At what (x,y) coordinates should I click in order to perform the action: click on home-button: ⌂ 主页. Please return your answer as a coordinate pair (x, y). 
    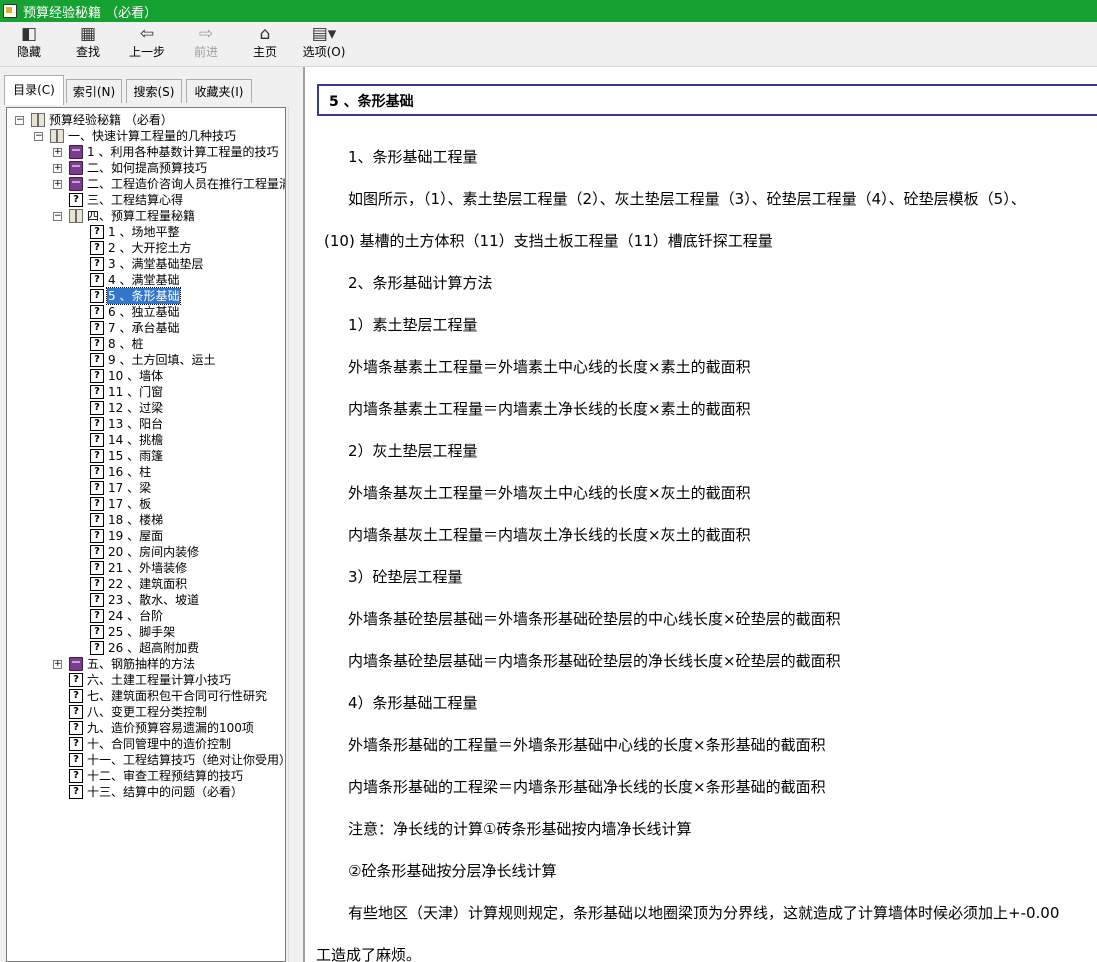
    Looking at the image, I should click on (265, 44).